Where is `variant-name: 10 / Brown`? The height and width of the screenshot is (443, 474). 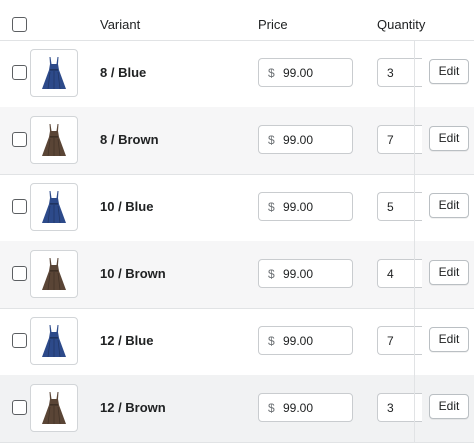
variant-name: 10 / Brown is located at coordinates (133, 273).